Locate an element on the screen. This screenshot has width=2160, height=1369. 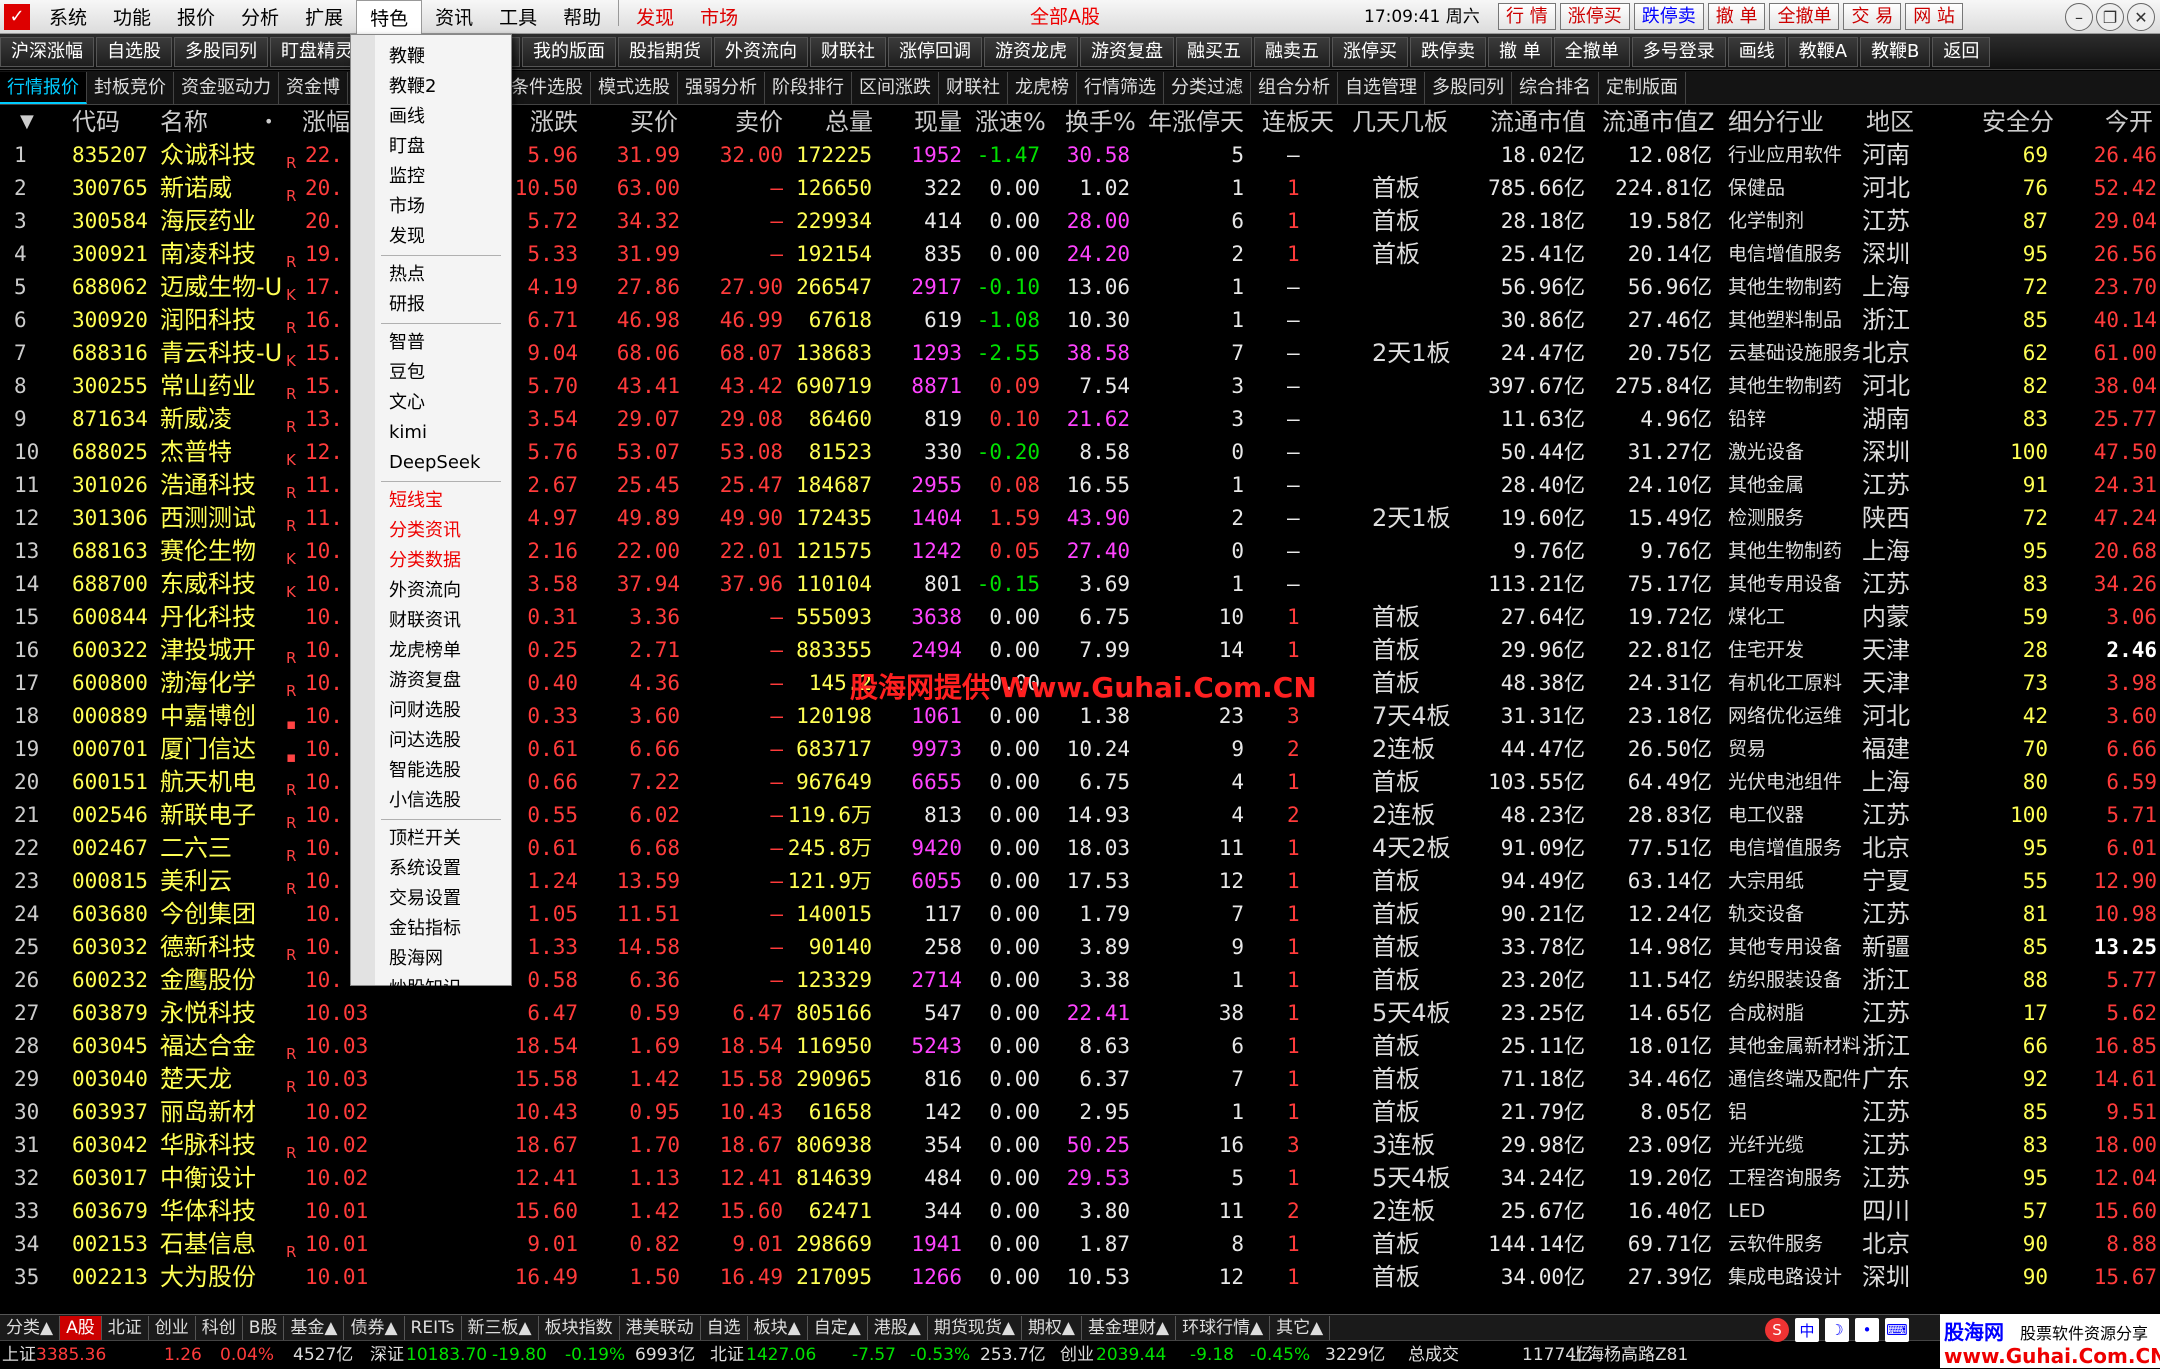
special-menu-item: 文心 is located at coordinates (407, 403).